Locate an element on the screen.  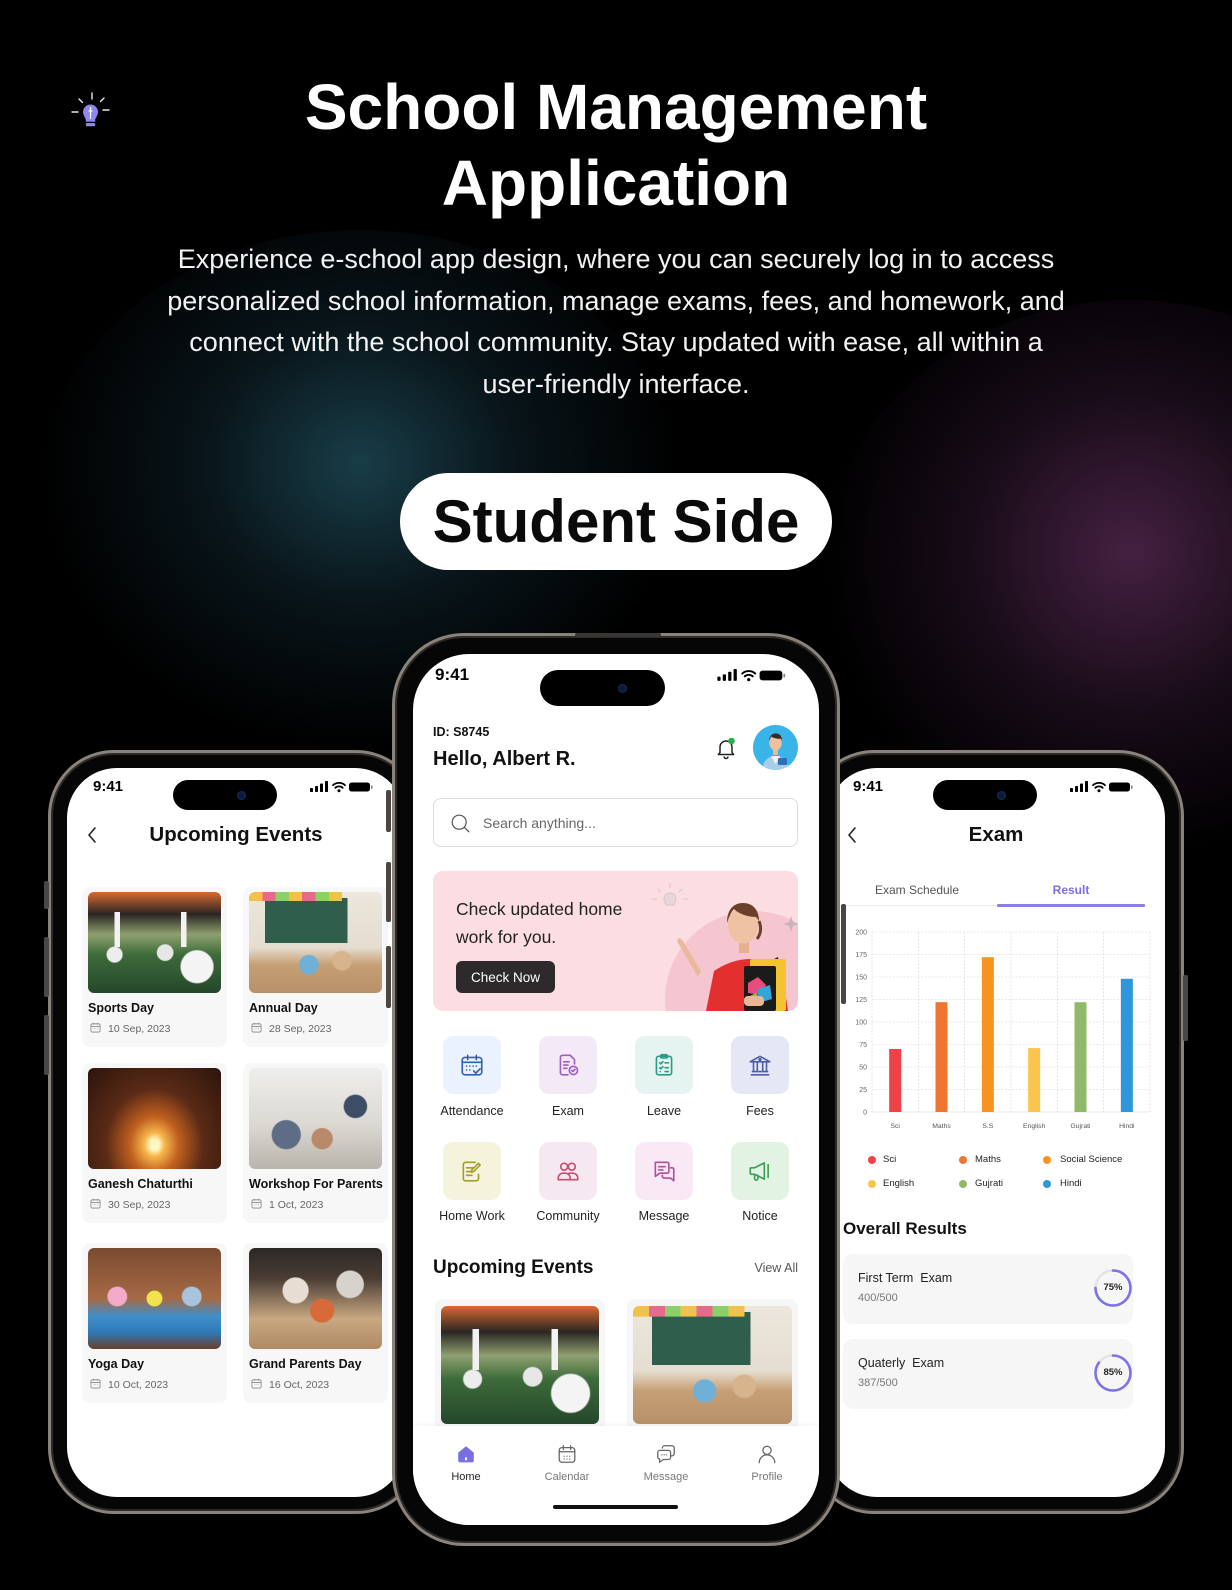
home-event-card-sports-day is located at coordinates (520, 1369).